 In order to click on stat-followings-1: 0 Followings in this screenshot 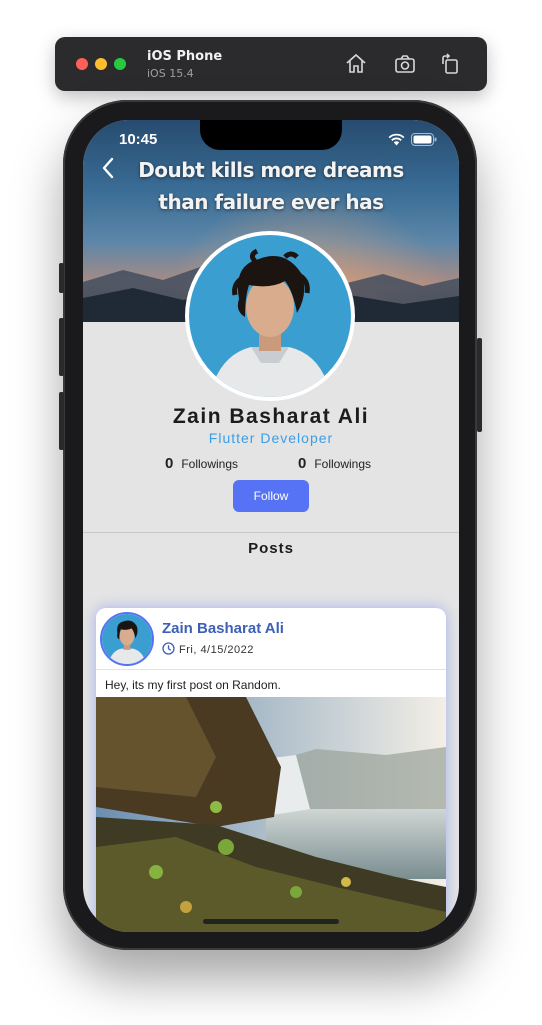, I will do `click(201, 463)`.